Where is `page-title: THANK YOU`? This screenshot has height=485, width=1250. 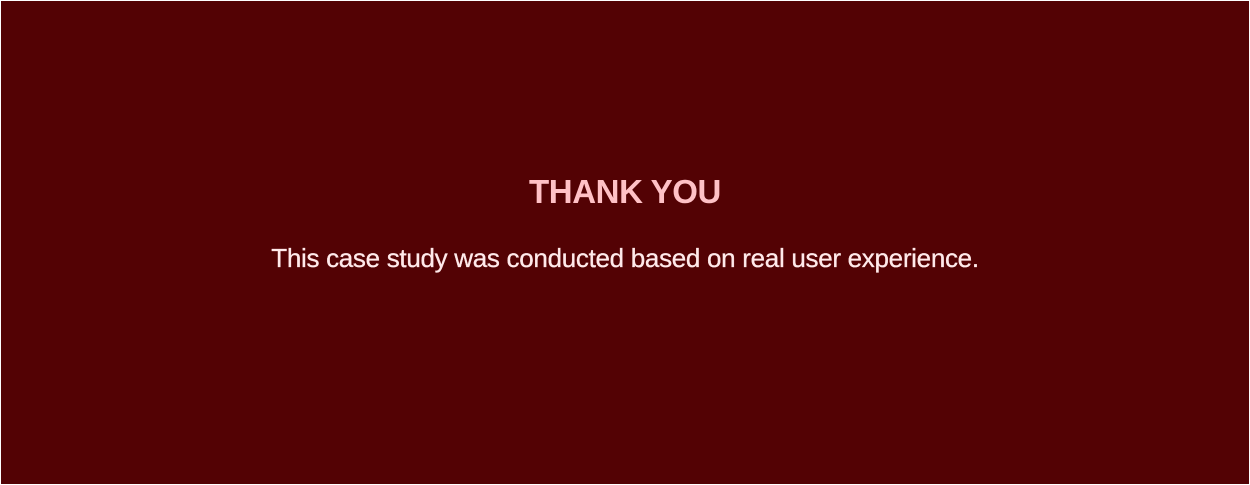
page-title: THANK YOU is located at coordinates (625, 191).